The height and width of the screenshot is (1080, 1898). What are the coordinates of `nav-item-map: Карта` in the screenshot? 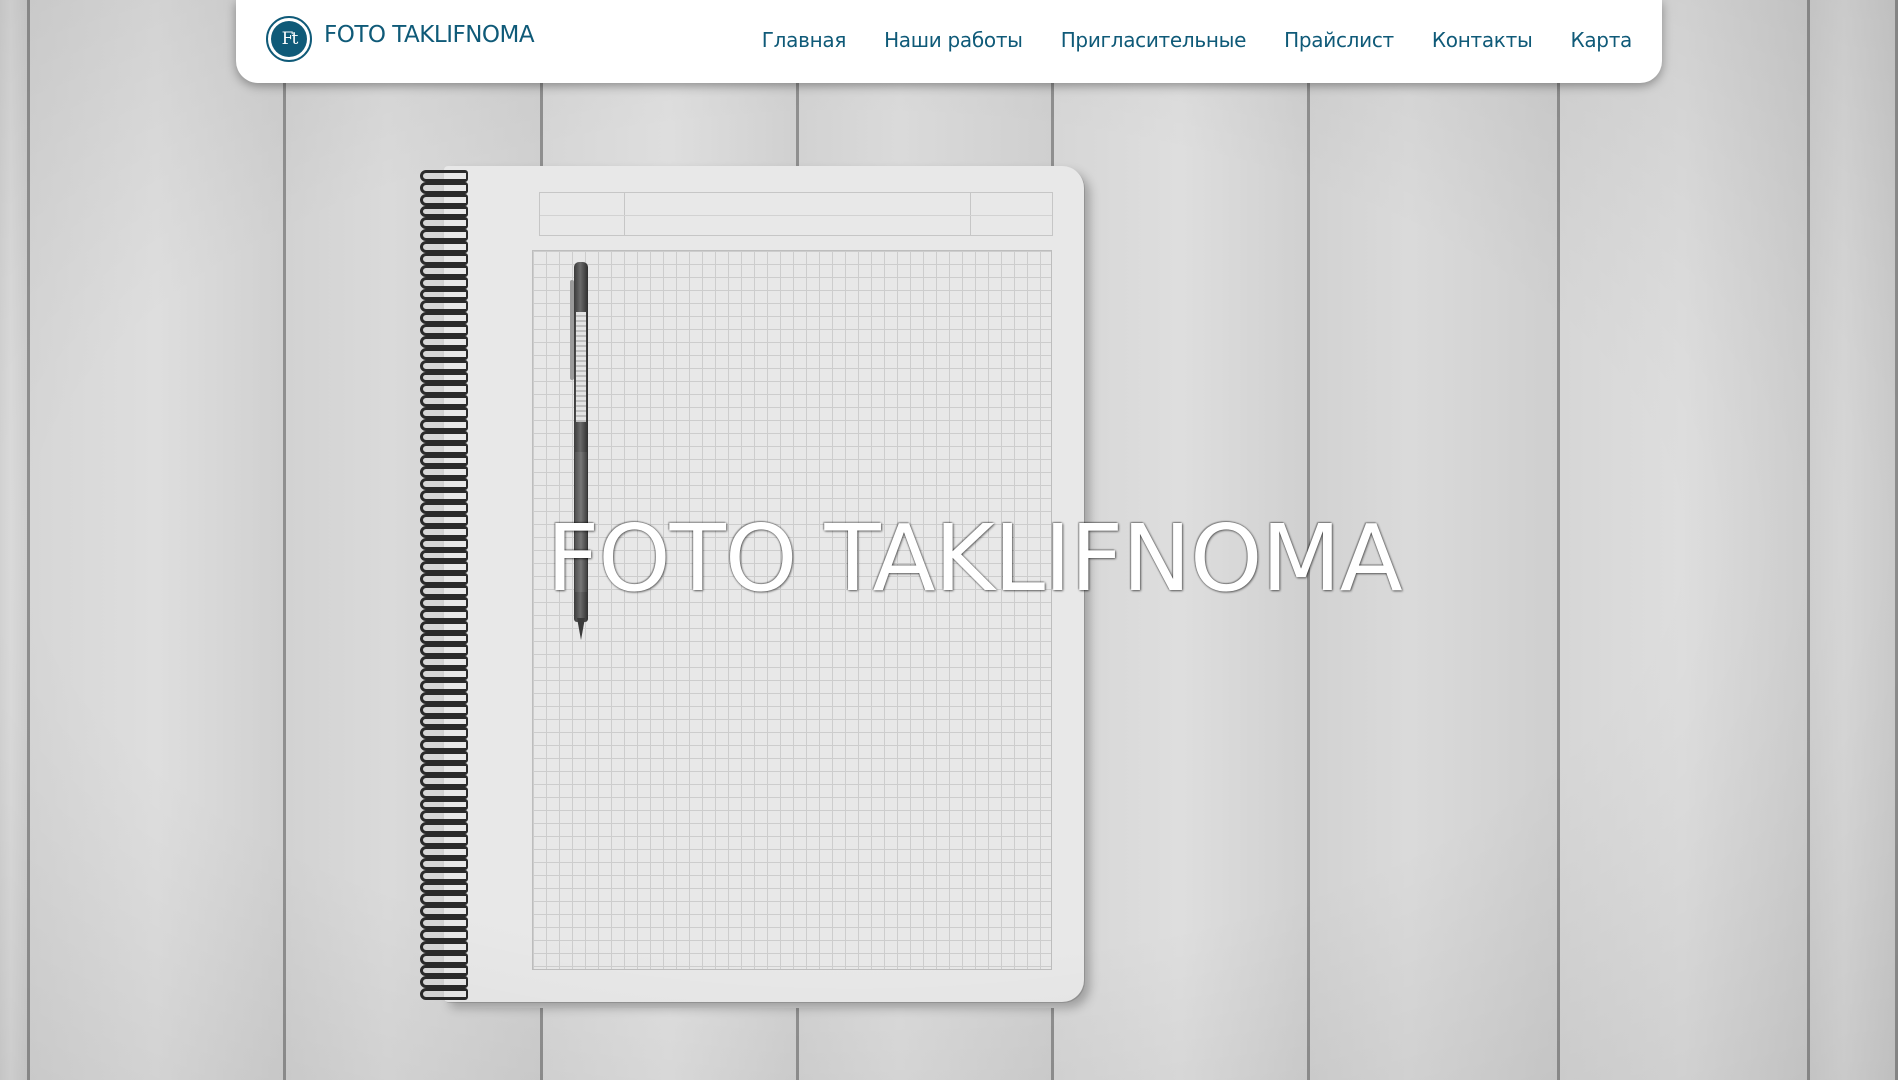 It's located at (1601, 40).